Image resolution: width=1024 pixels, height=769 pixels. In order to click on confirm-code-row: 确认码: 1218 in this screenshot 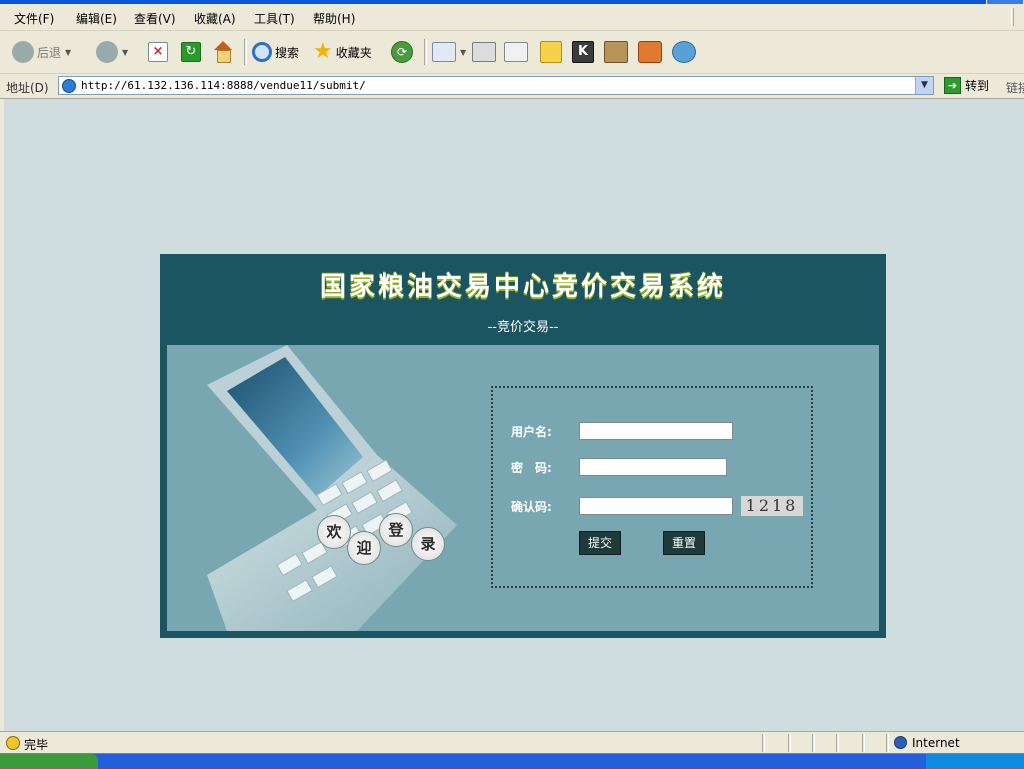, I will do `click(657, 506)`.